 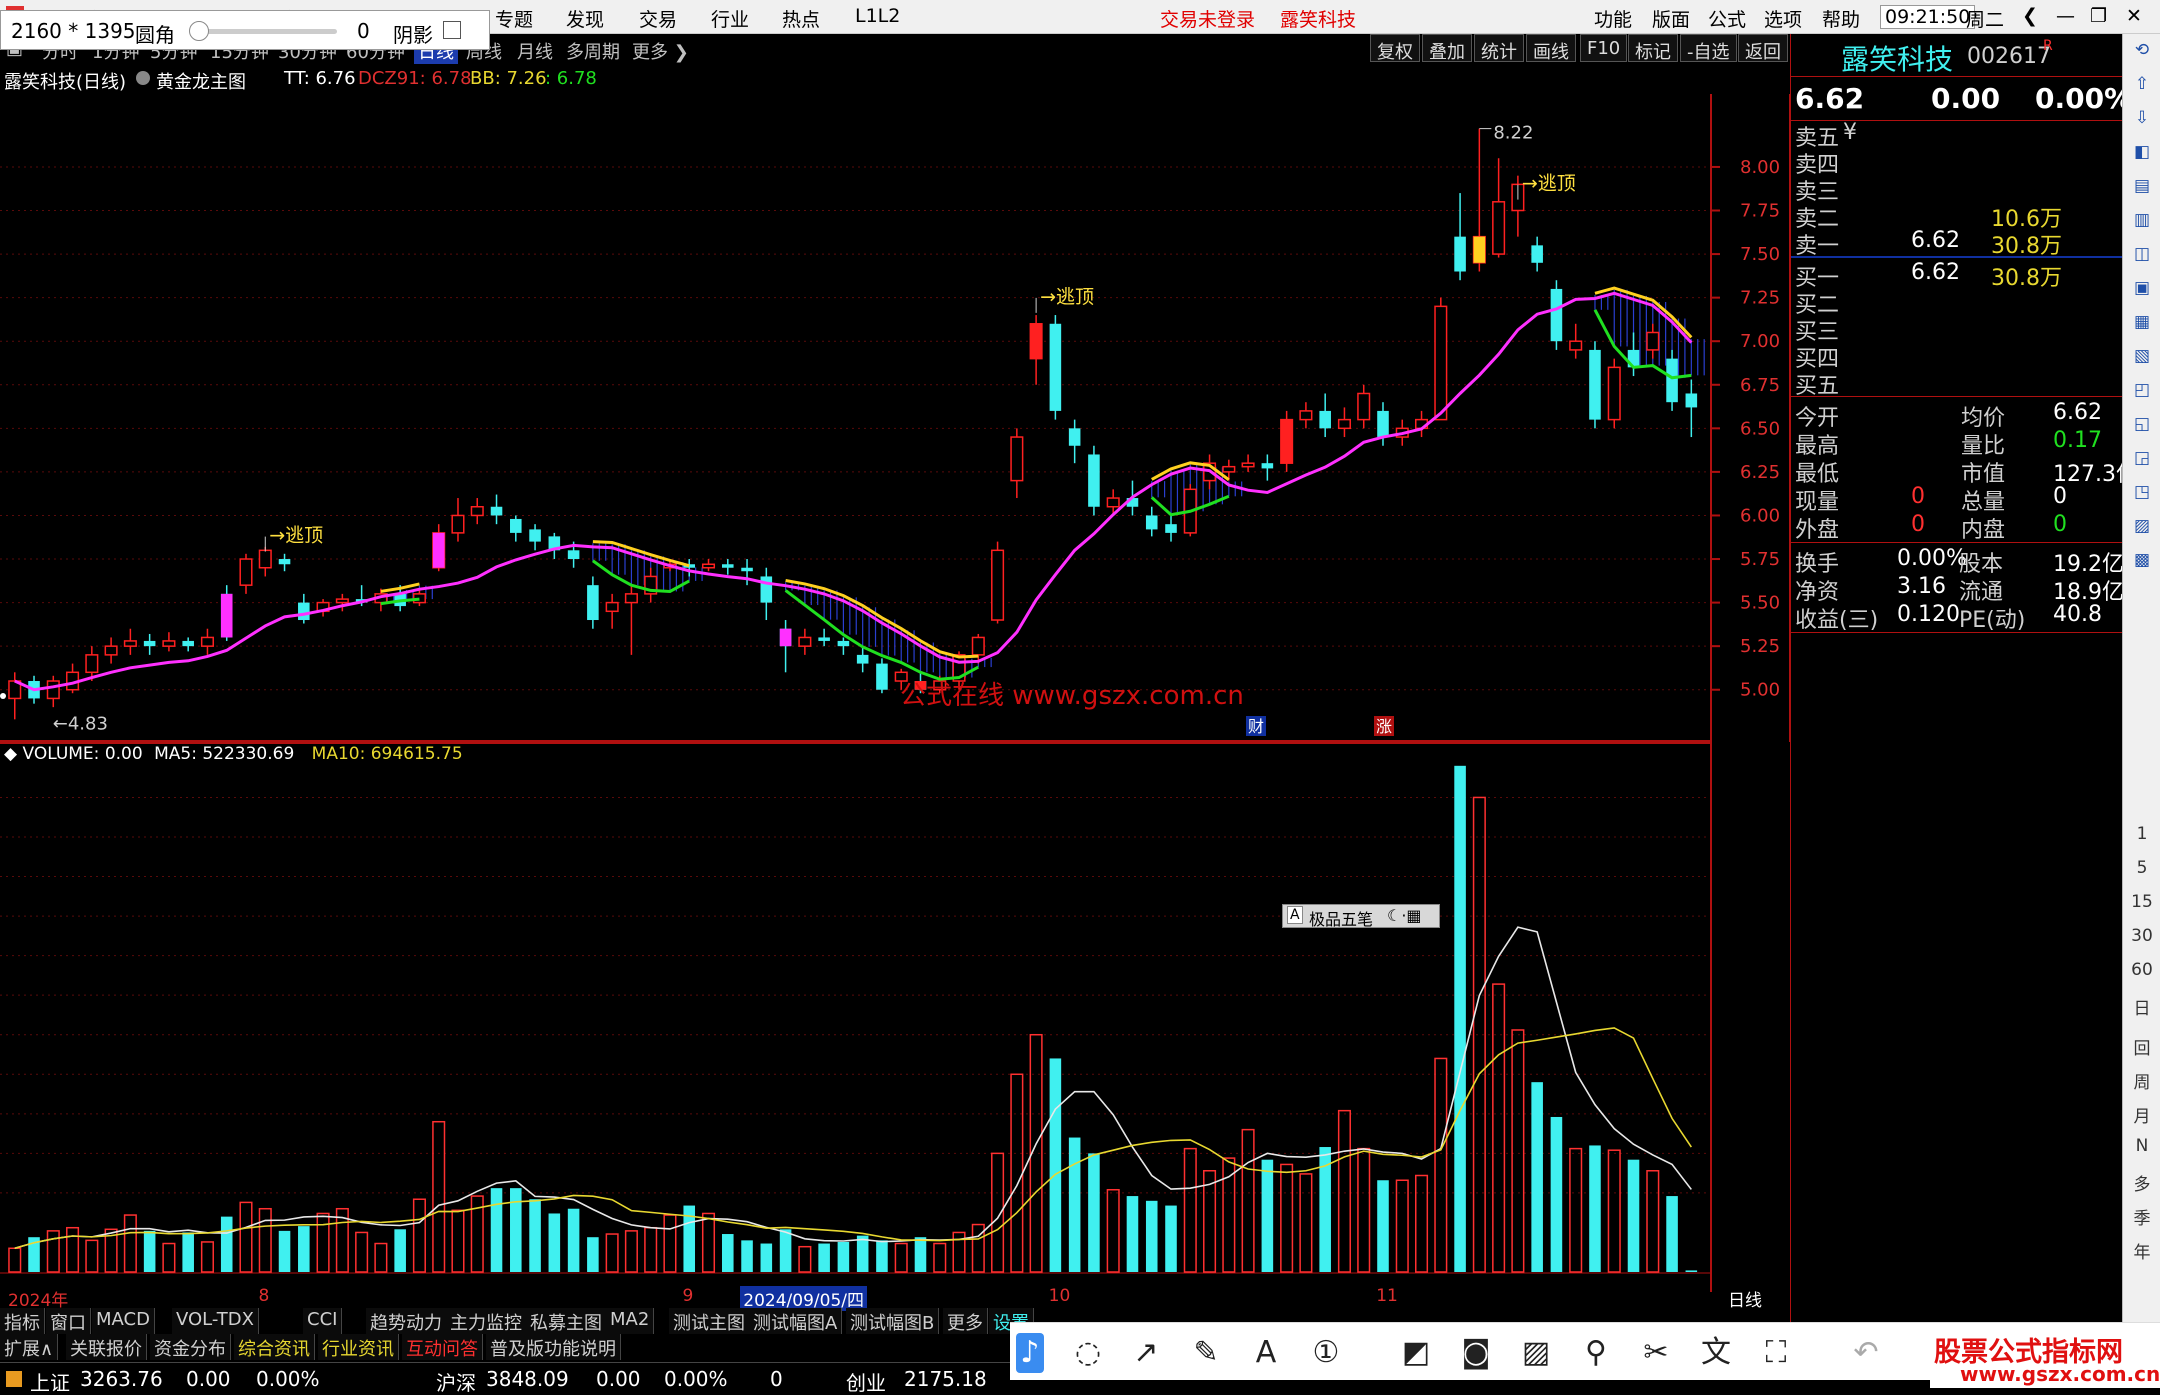 I want to click on toolbar-interval-2: 月, so click(x=2142, y=1115).